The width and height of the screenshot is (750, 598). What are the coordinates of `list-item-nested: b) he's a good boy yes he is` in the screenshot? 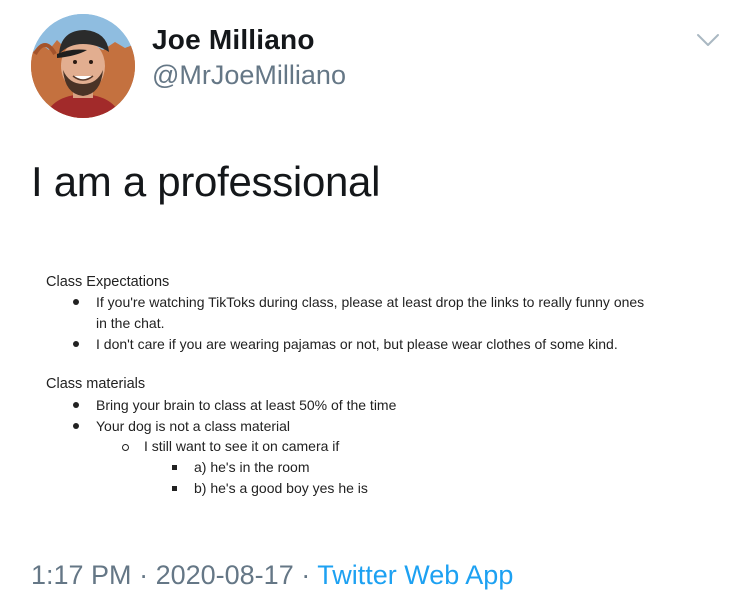 It's located at (281, 488).